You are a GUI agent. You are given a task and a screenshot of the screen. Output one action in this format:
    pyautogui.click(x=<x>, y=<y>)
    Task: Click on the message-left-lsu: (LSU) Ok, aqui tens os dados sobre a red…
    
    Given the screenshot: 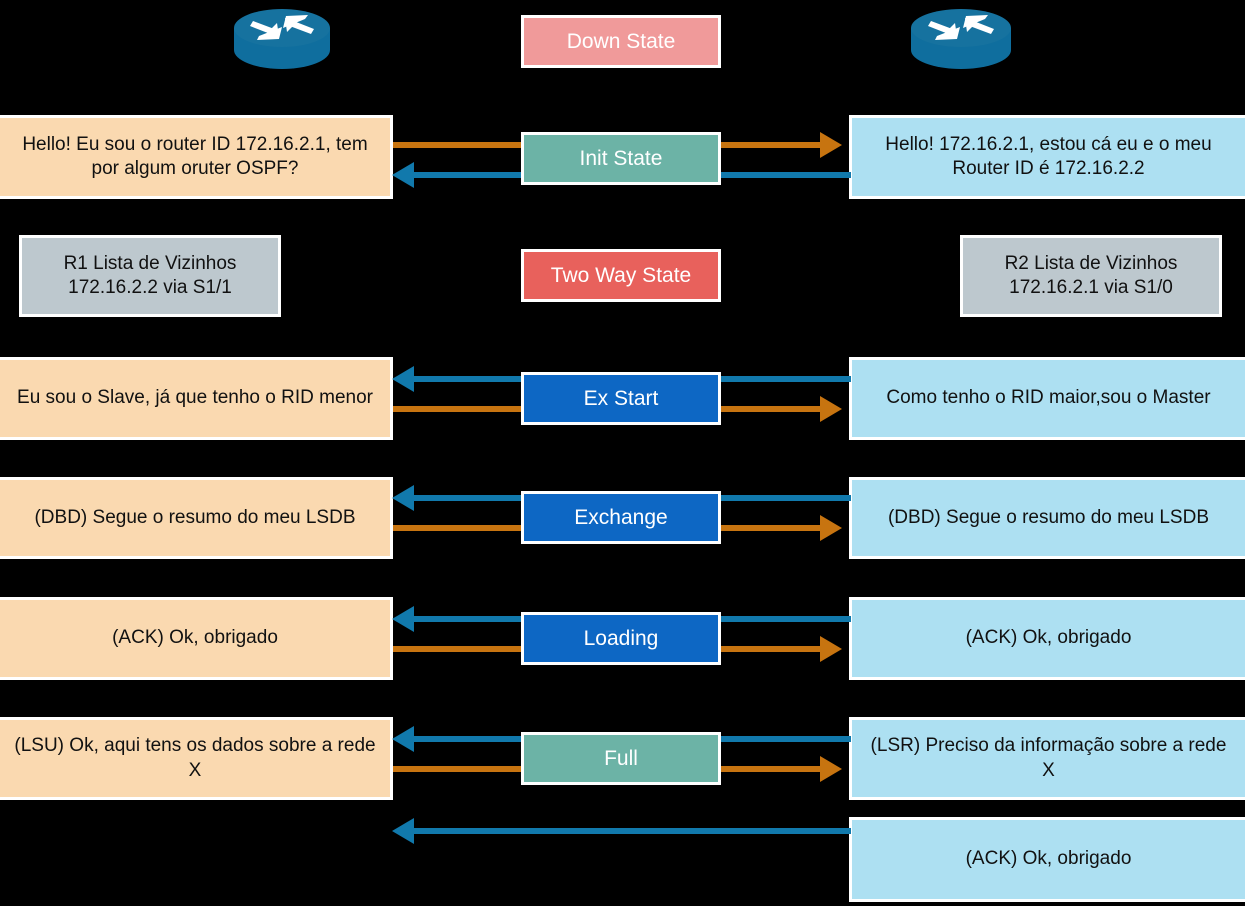 What is the action you would take?
    pyautogui.click(x=196, y=758)
    